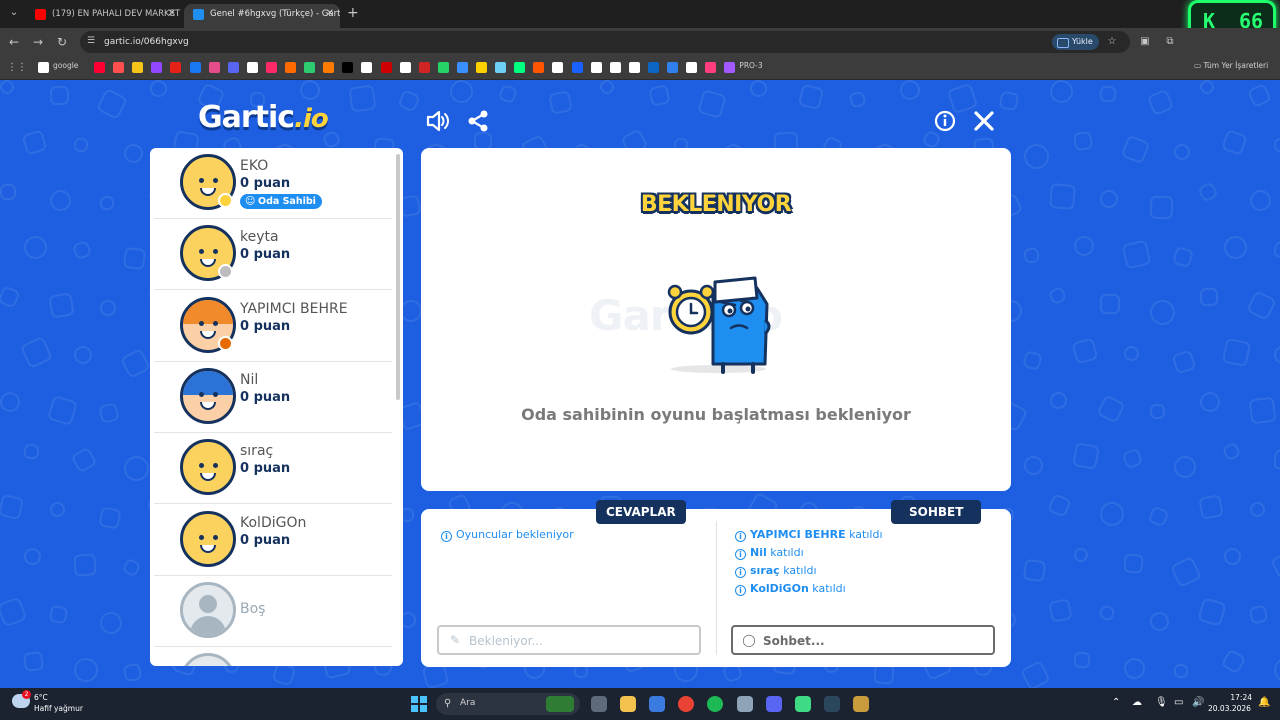  I want to click on weather-temperature: 6°C, so click(41, 697).